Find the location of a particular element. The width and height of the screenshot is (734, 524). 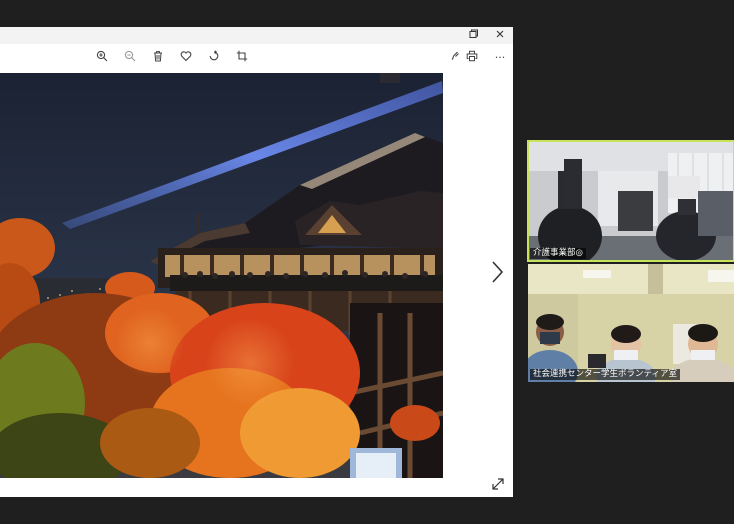

rotate-icon is located at coordinates (214, 58).